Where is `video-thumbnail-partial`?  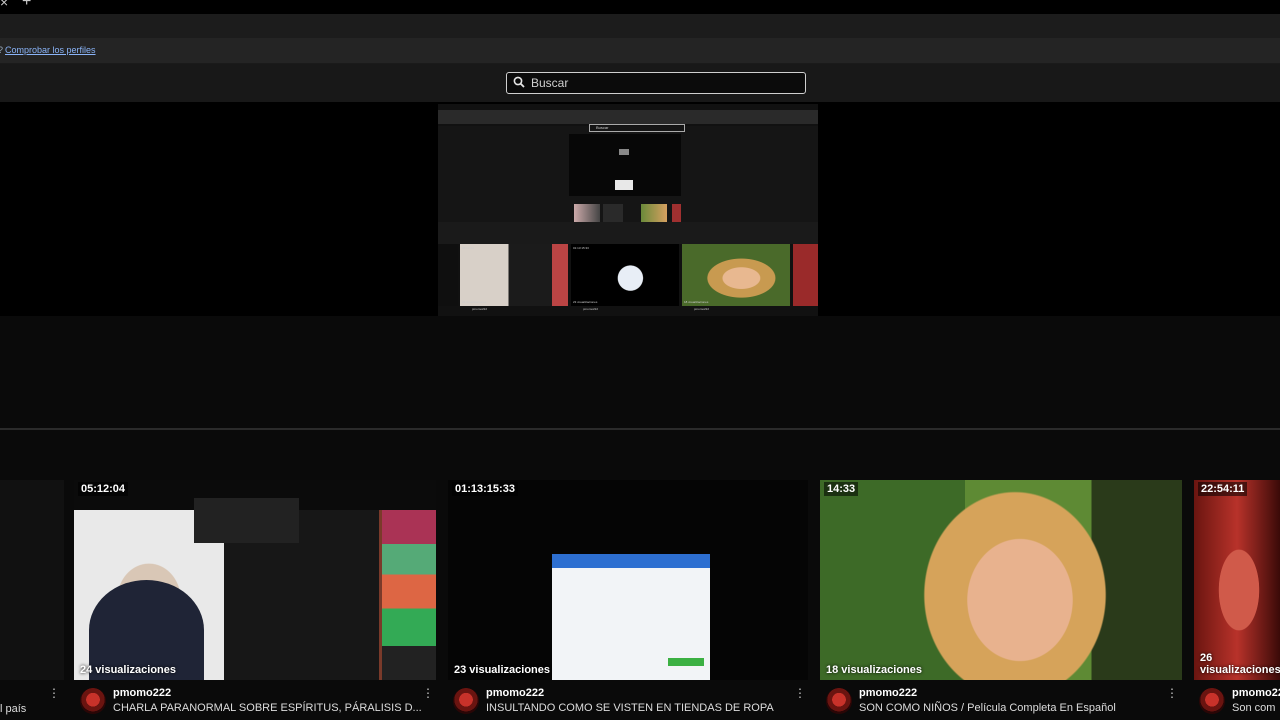 video-thumbnail-partial is located at coordinates (32, 580).